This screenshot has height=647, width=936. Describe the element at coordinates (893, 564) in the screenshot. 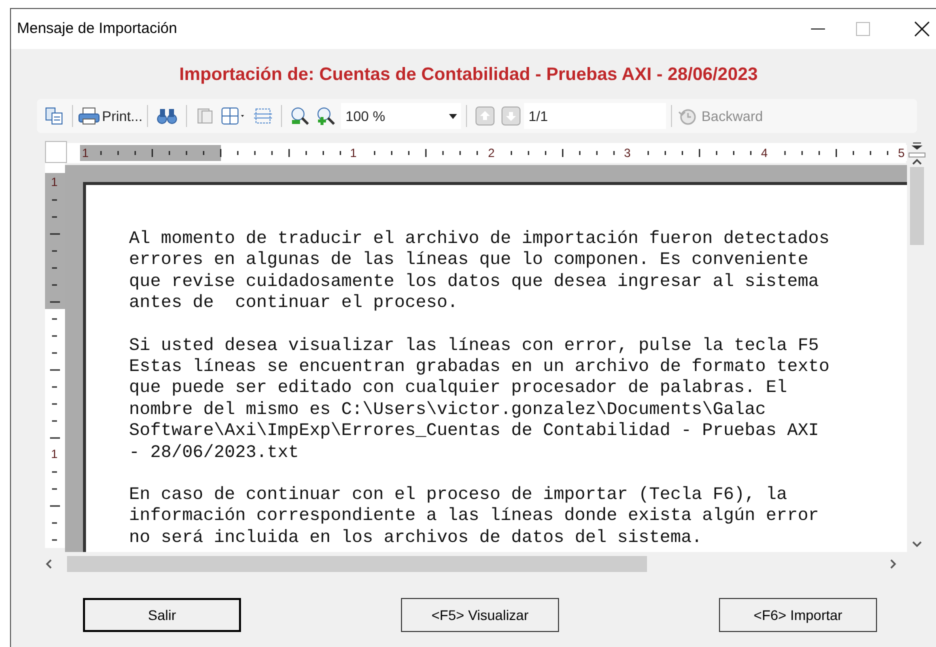

I see `scroll-right-icon` at that location.